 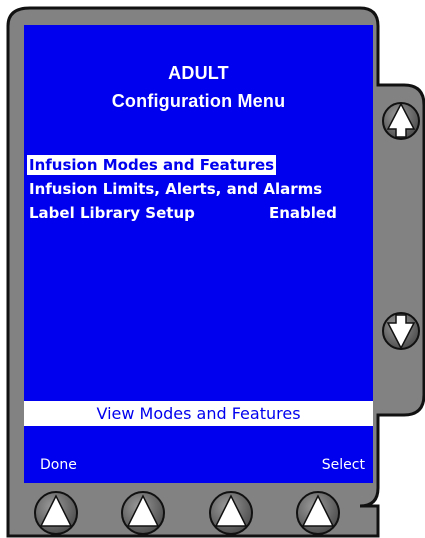 What do you see at coordinates (401, 121) in the screenshot?
I see `scroll-up-button` at bounding box center [401, 121].